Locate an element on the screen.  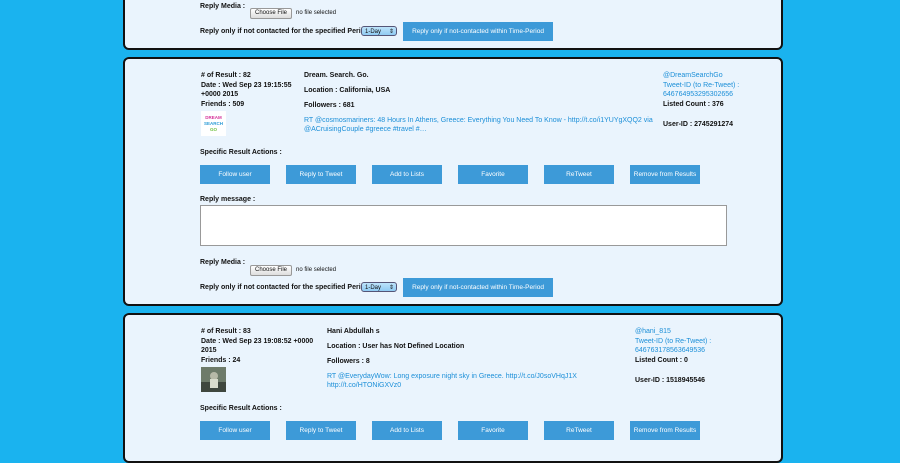
result-date-year: 2015 is located at coordinates (209, 350).